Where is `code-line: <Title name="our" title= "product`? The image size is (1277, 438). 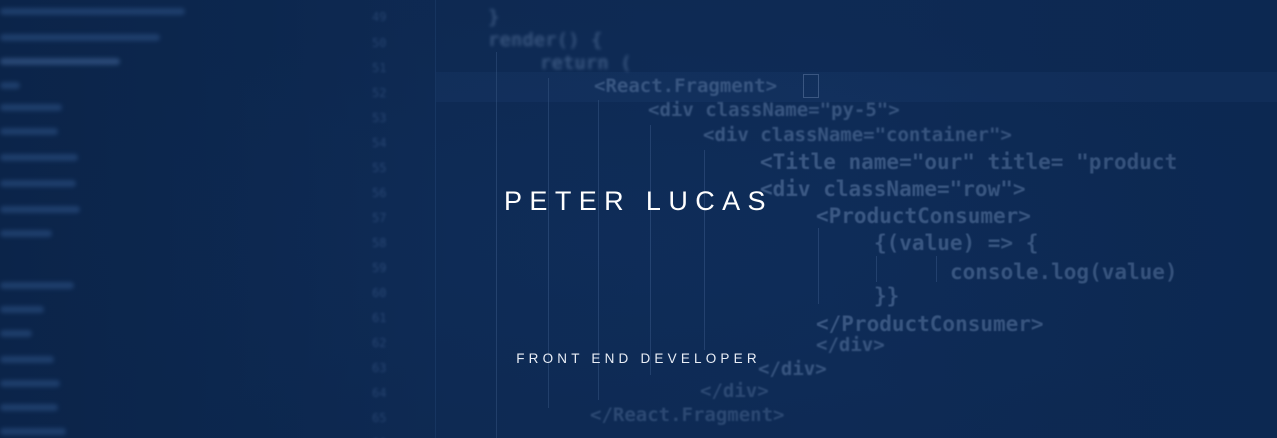 code-line: <Title name="our" title= "product is located at coordinates (969, 162).